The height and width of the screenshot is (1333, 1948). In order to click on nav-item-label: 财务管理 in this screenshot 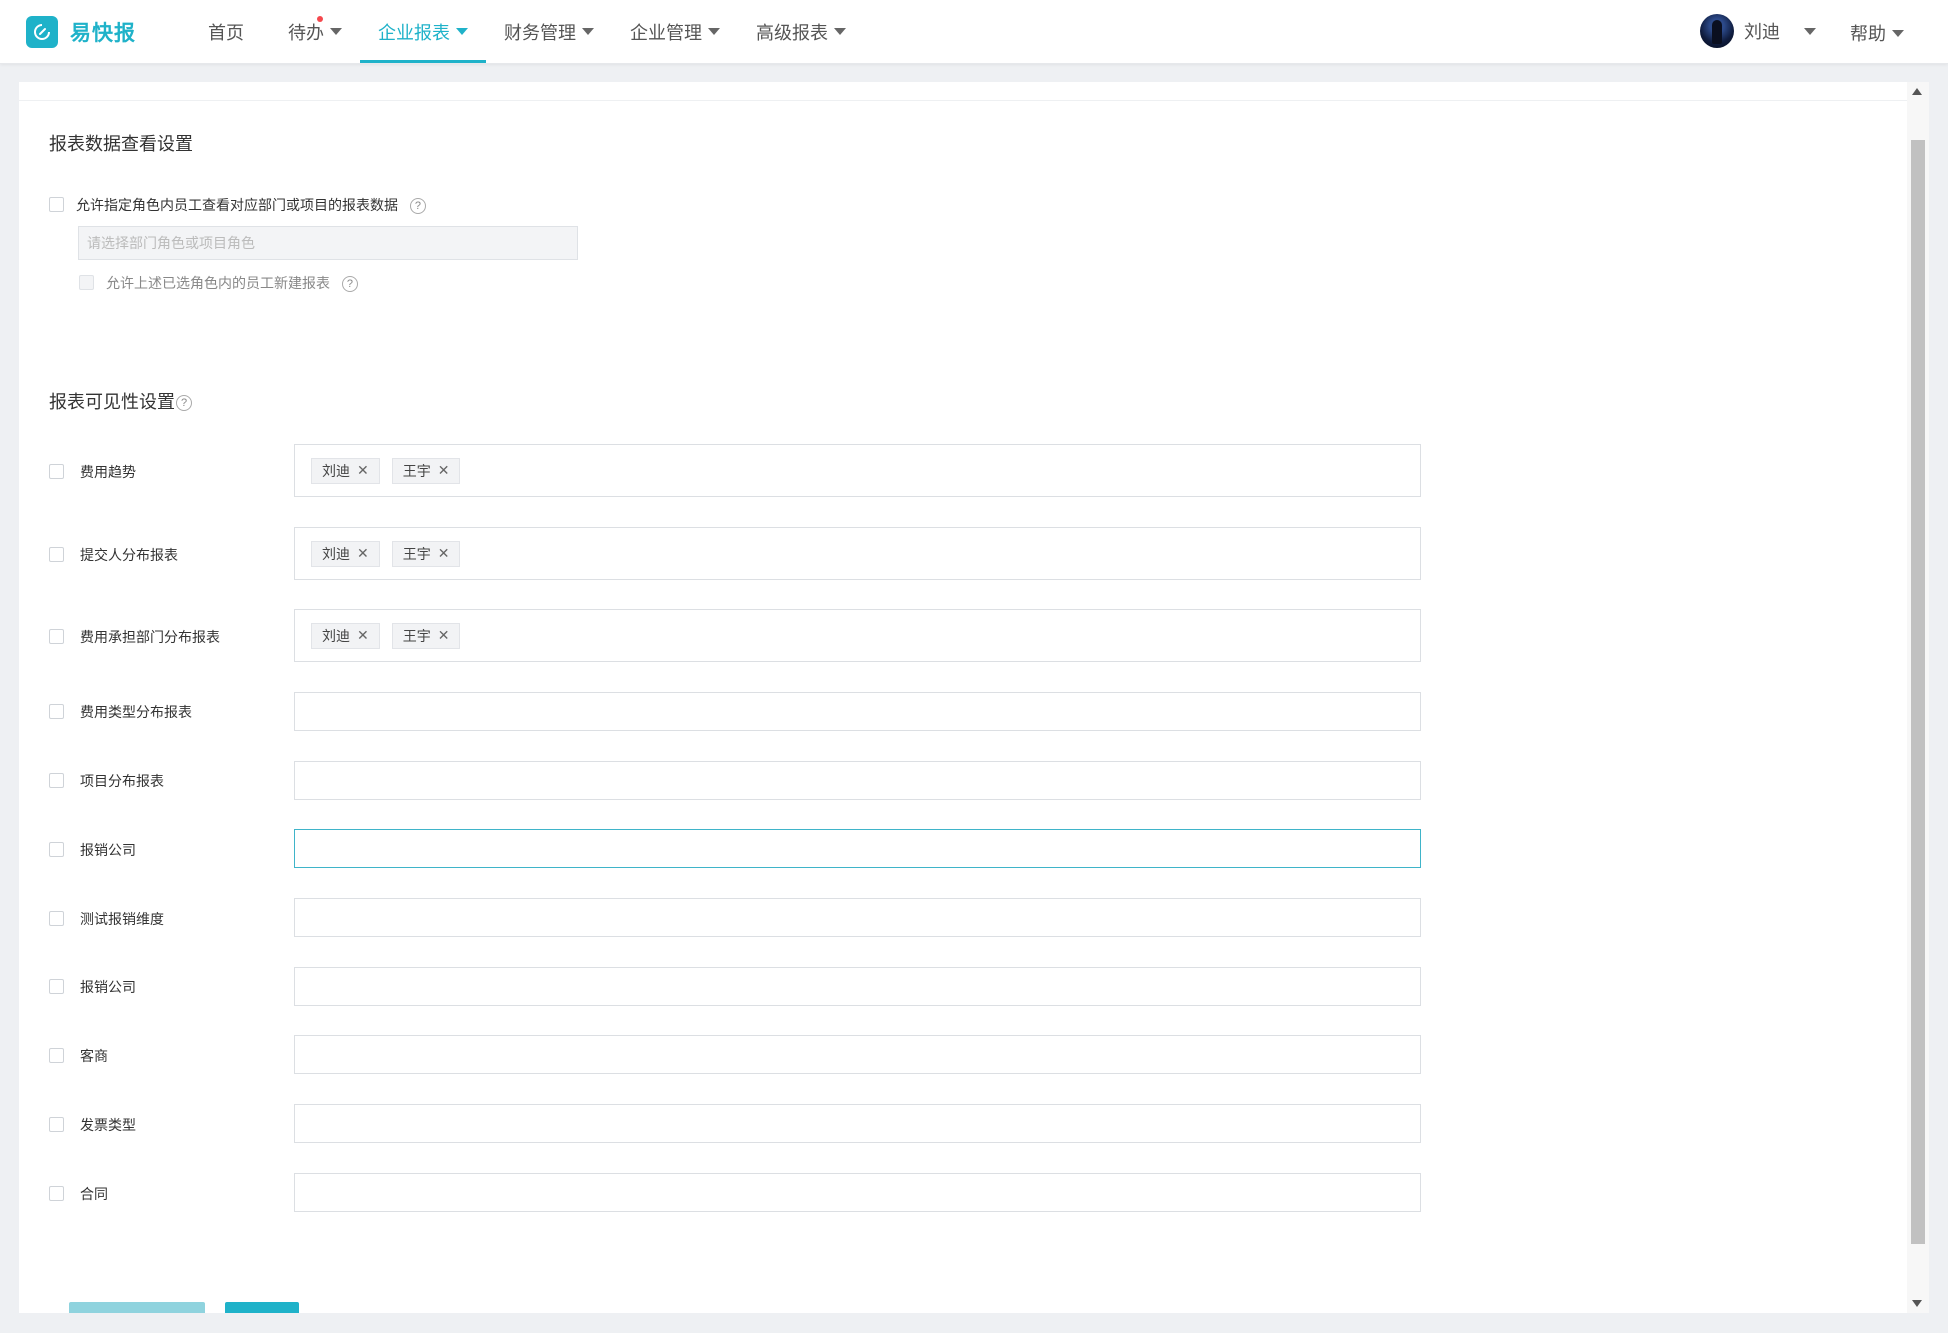, I will do `click(540, 32)`.